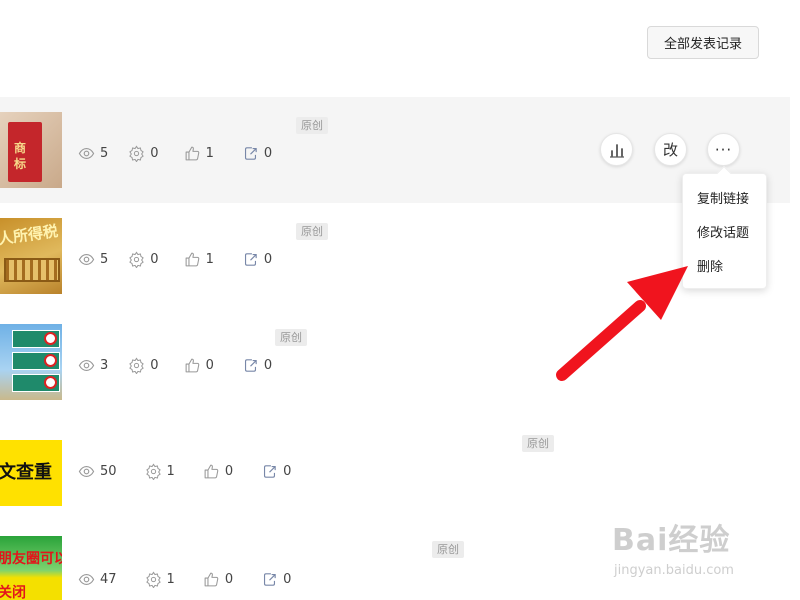 Image resolution: width=800 pixels, height=600 pixels. I want to click on more-button: ···, so click(723, 149).